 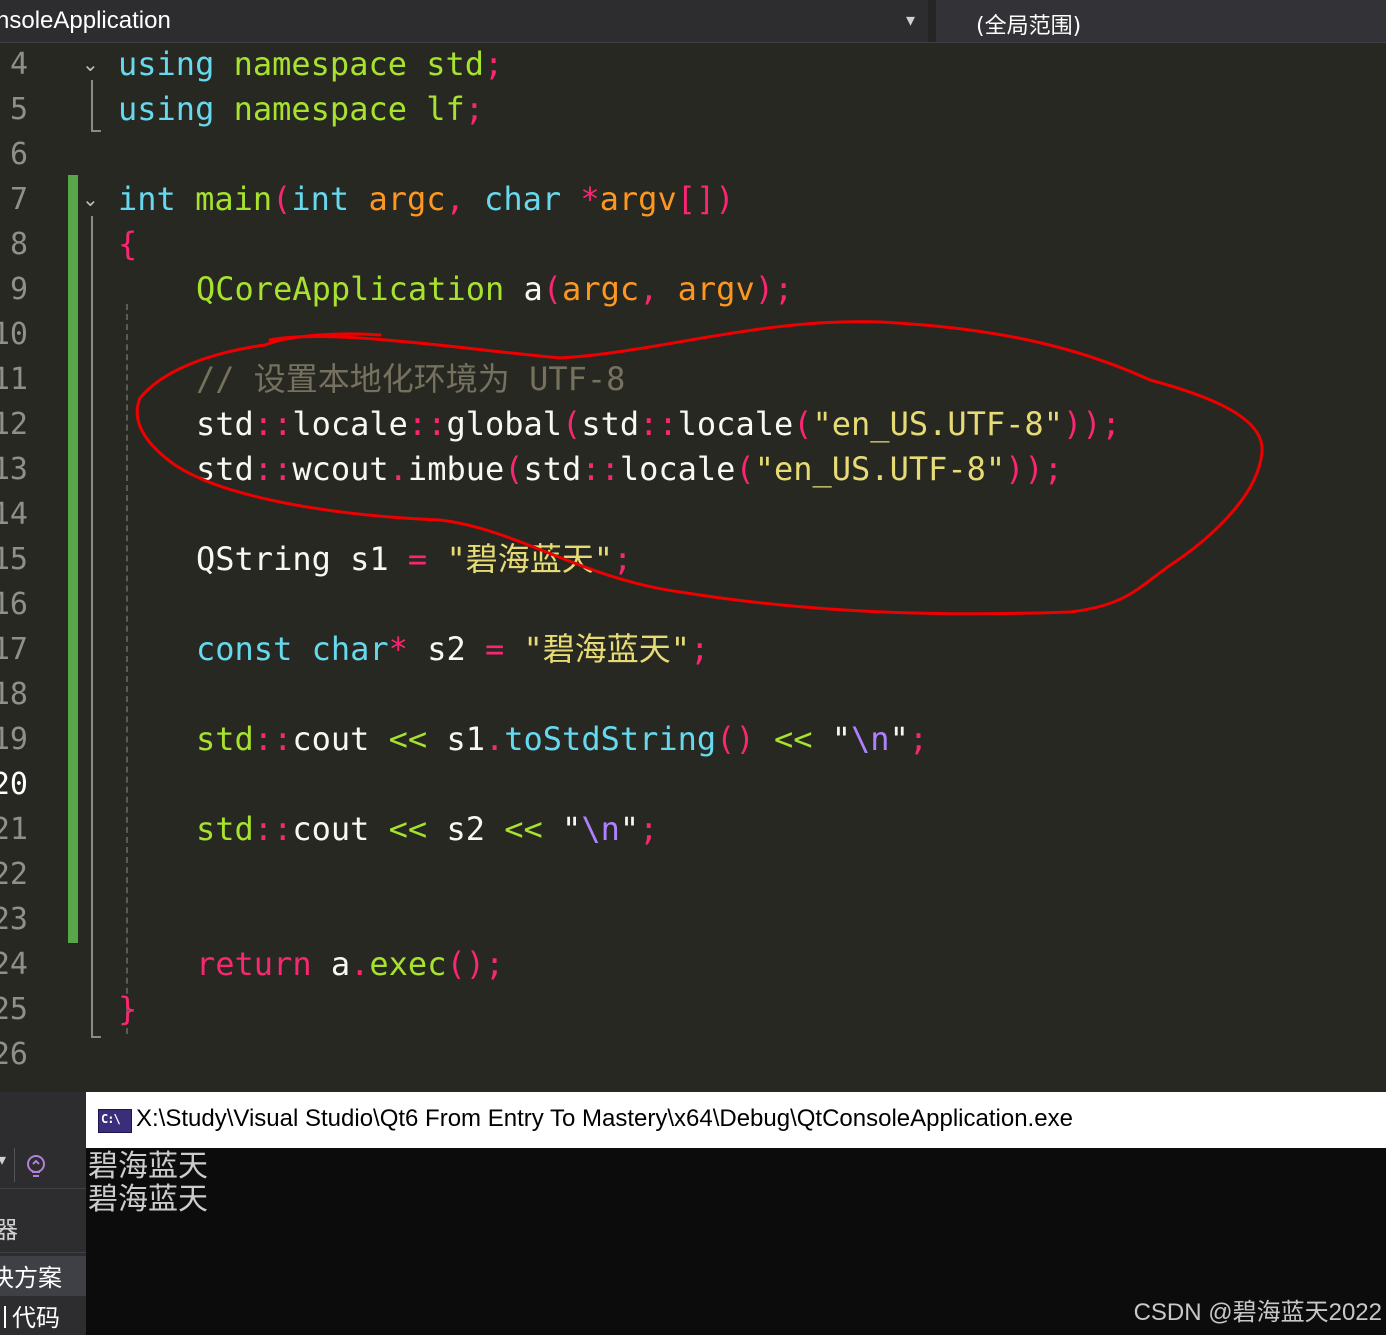 I want to click on code-line-9: QCoreApplication a(argc, argv);, so click(x=494, y=289).